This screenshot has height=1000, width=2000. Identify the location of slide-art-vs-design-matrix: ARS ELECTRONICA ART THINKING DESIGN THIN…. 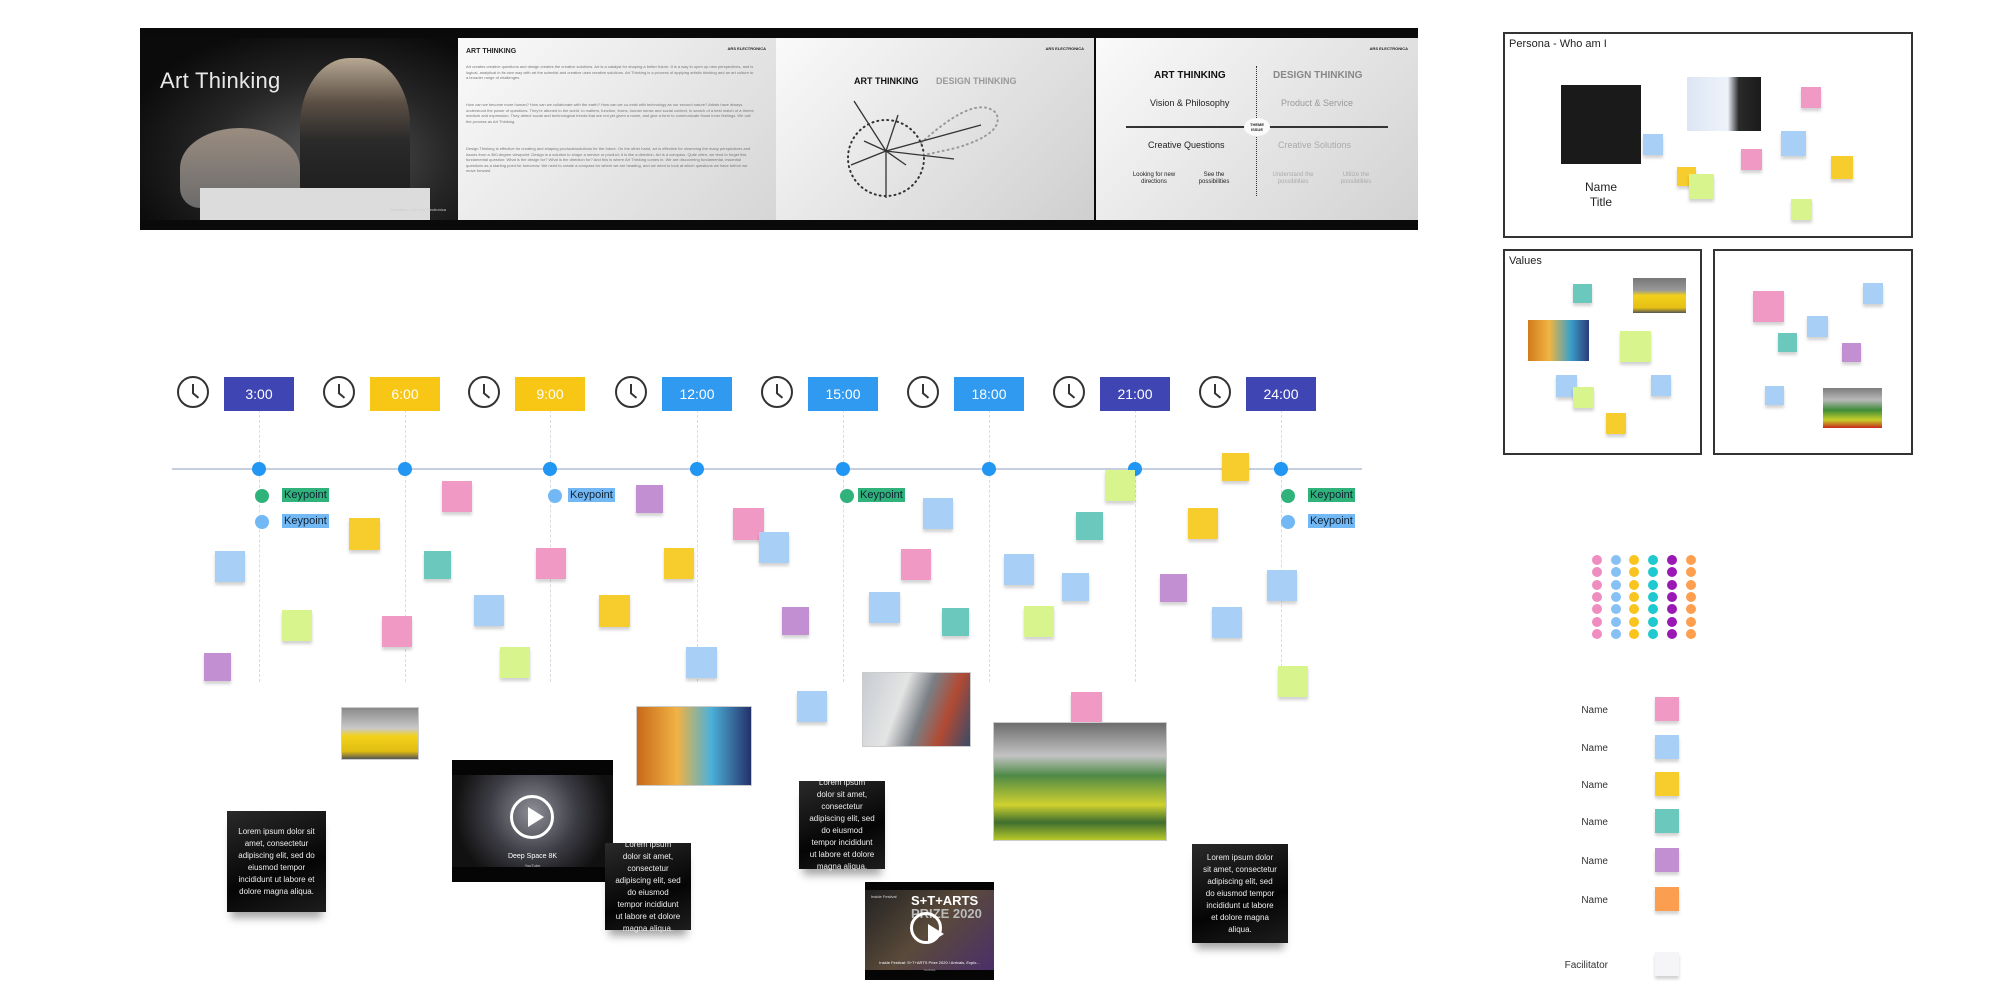
(1257, 129).